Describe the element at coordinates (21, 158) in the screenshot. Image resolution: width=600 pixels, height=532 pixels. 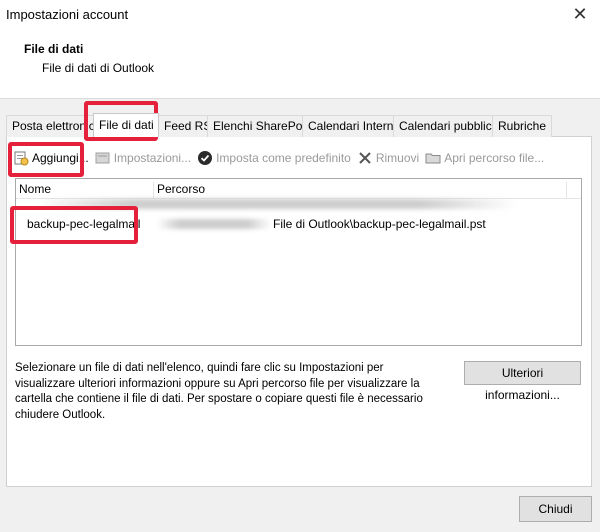
I see `add-data-file-icon` at that location.